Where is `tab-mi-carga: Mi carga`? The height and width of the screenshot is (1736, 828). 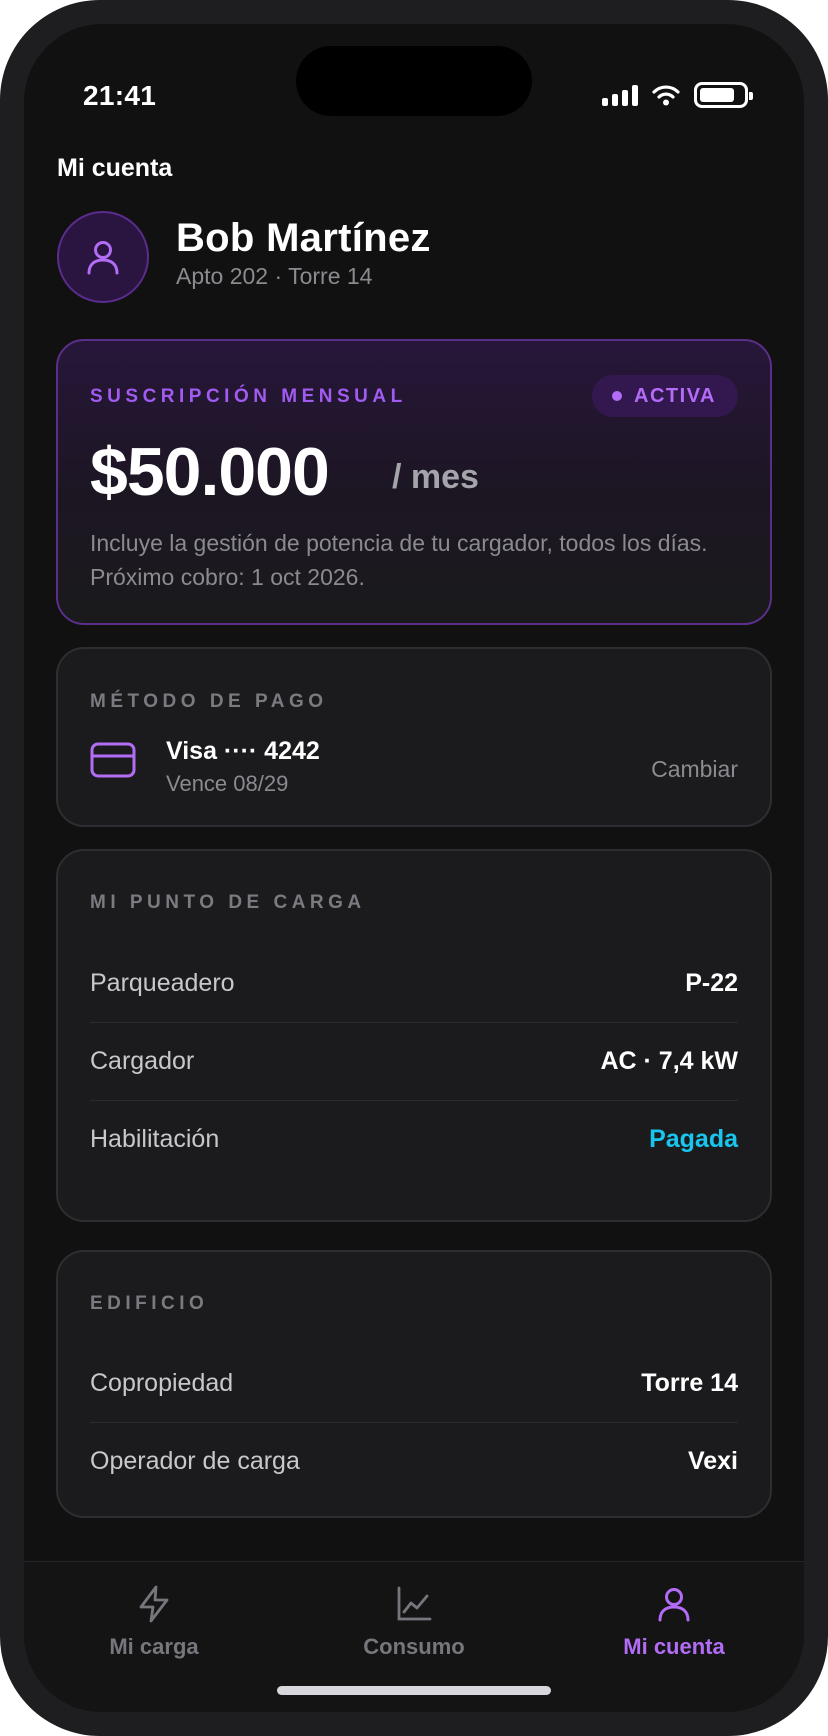
tab-mi-carga: Mi carga is located at coordinates (154, 1622).